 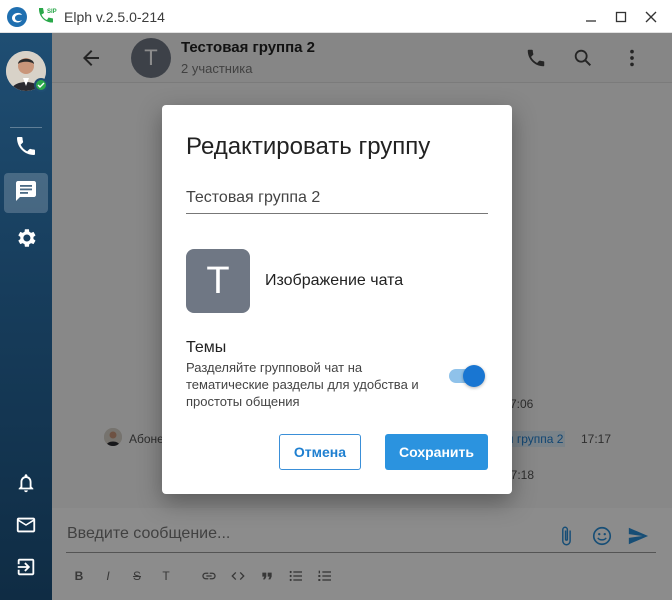 I want to click on user-avatar, so click(x=27, y=71).